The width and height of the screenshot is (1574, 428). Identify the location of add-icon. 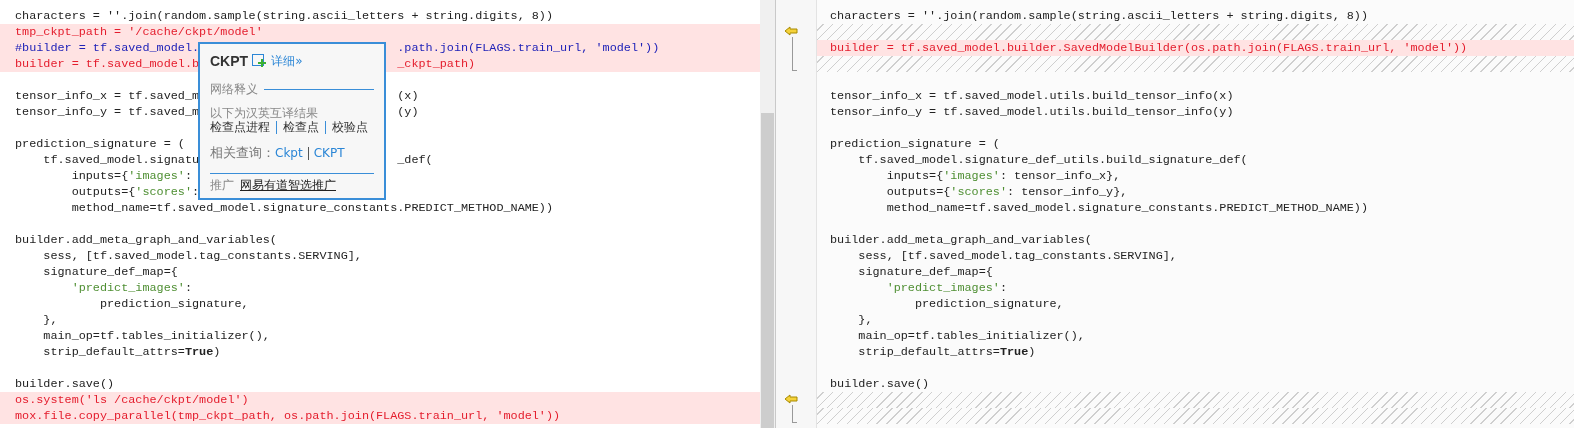
(260, 61).